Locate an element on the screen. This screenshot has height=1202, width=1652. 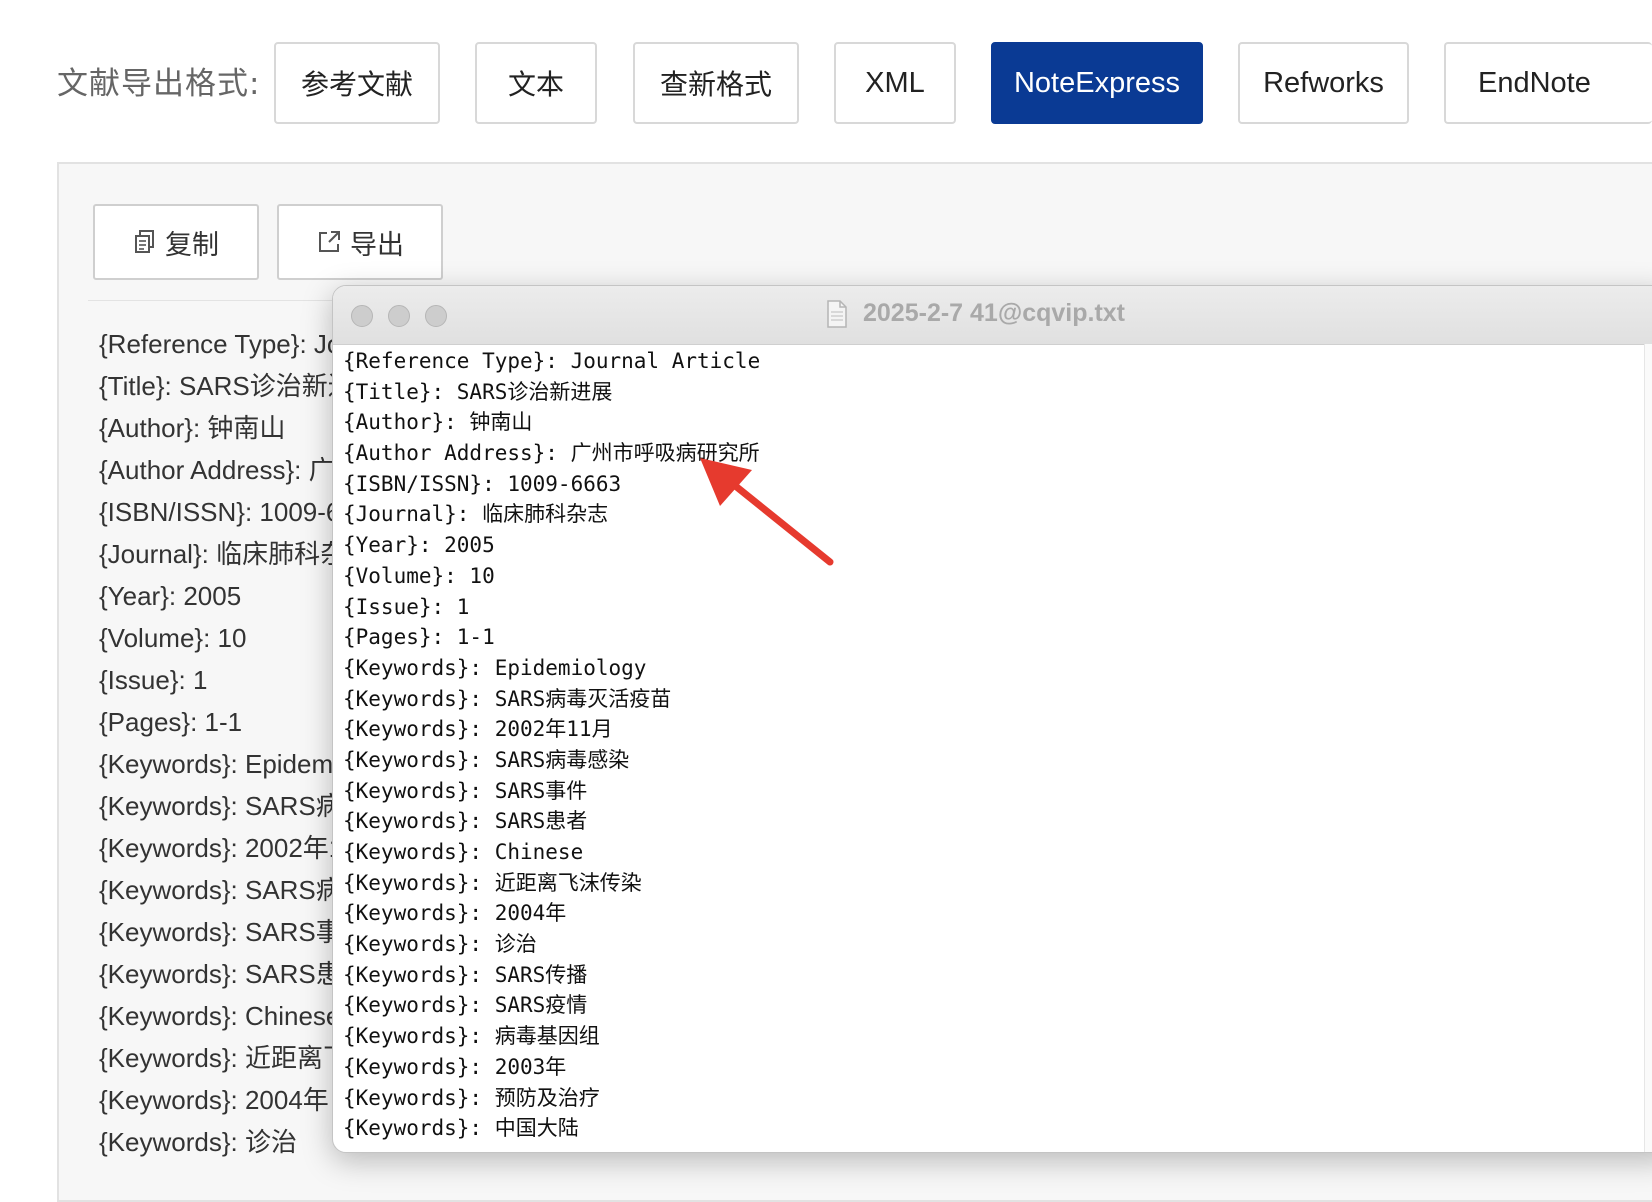
window-title: 2025-2-7 41@cqvip.txt is located at coordinates (994, 313).